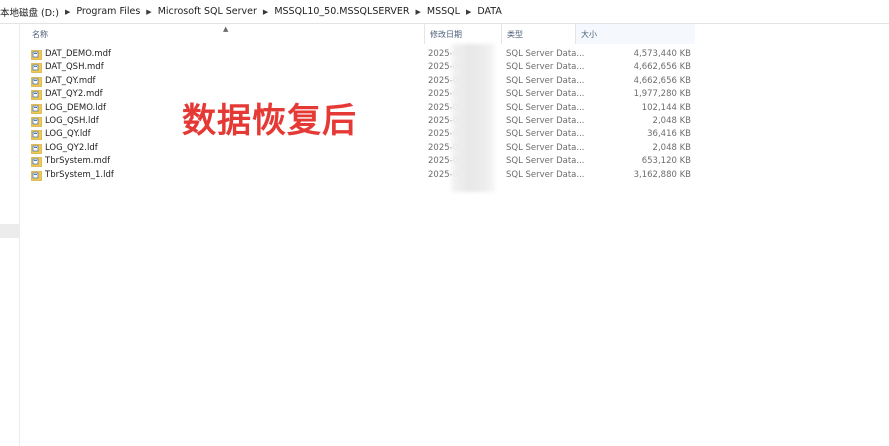  Describe the element at coordinates (515, 34) in the screenshot. I see `column-header-type-label: 类型` at that location.